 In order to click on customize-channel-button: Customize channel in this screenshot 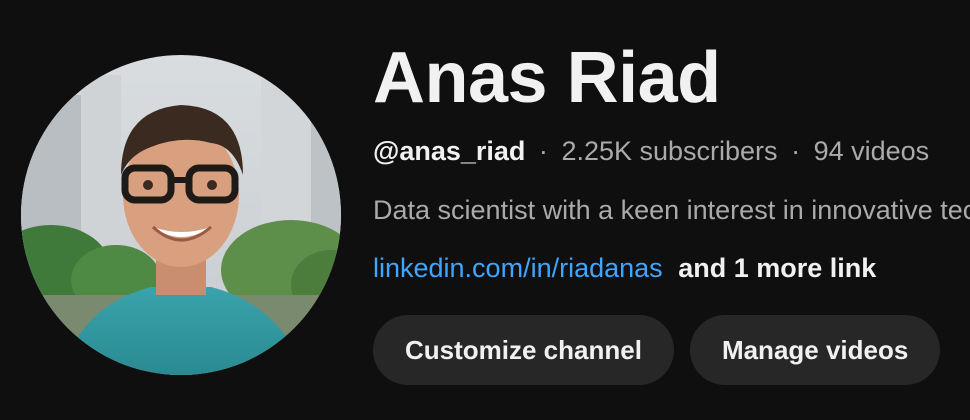, I will do `click(523, 350)`.